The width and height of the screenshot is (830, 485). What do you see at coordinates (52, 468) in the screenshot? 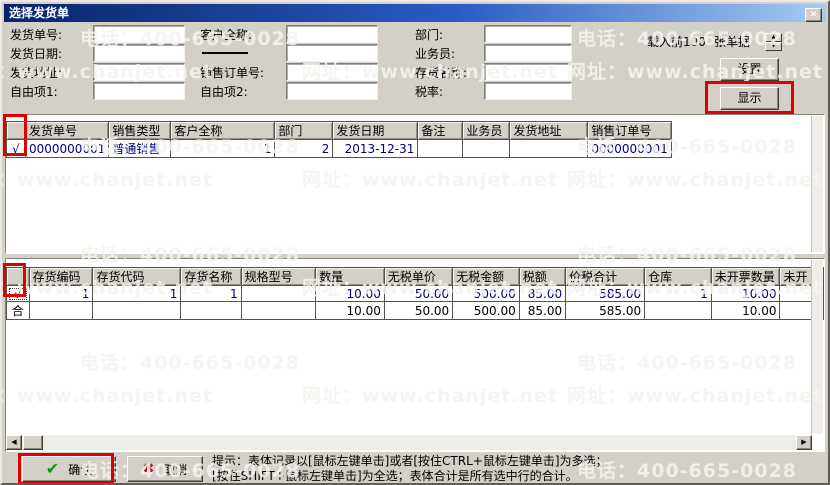
I see `check-icon: ✔` at bounding box center [52, 468].